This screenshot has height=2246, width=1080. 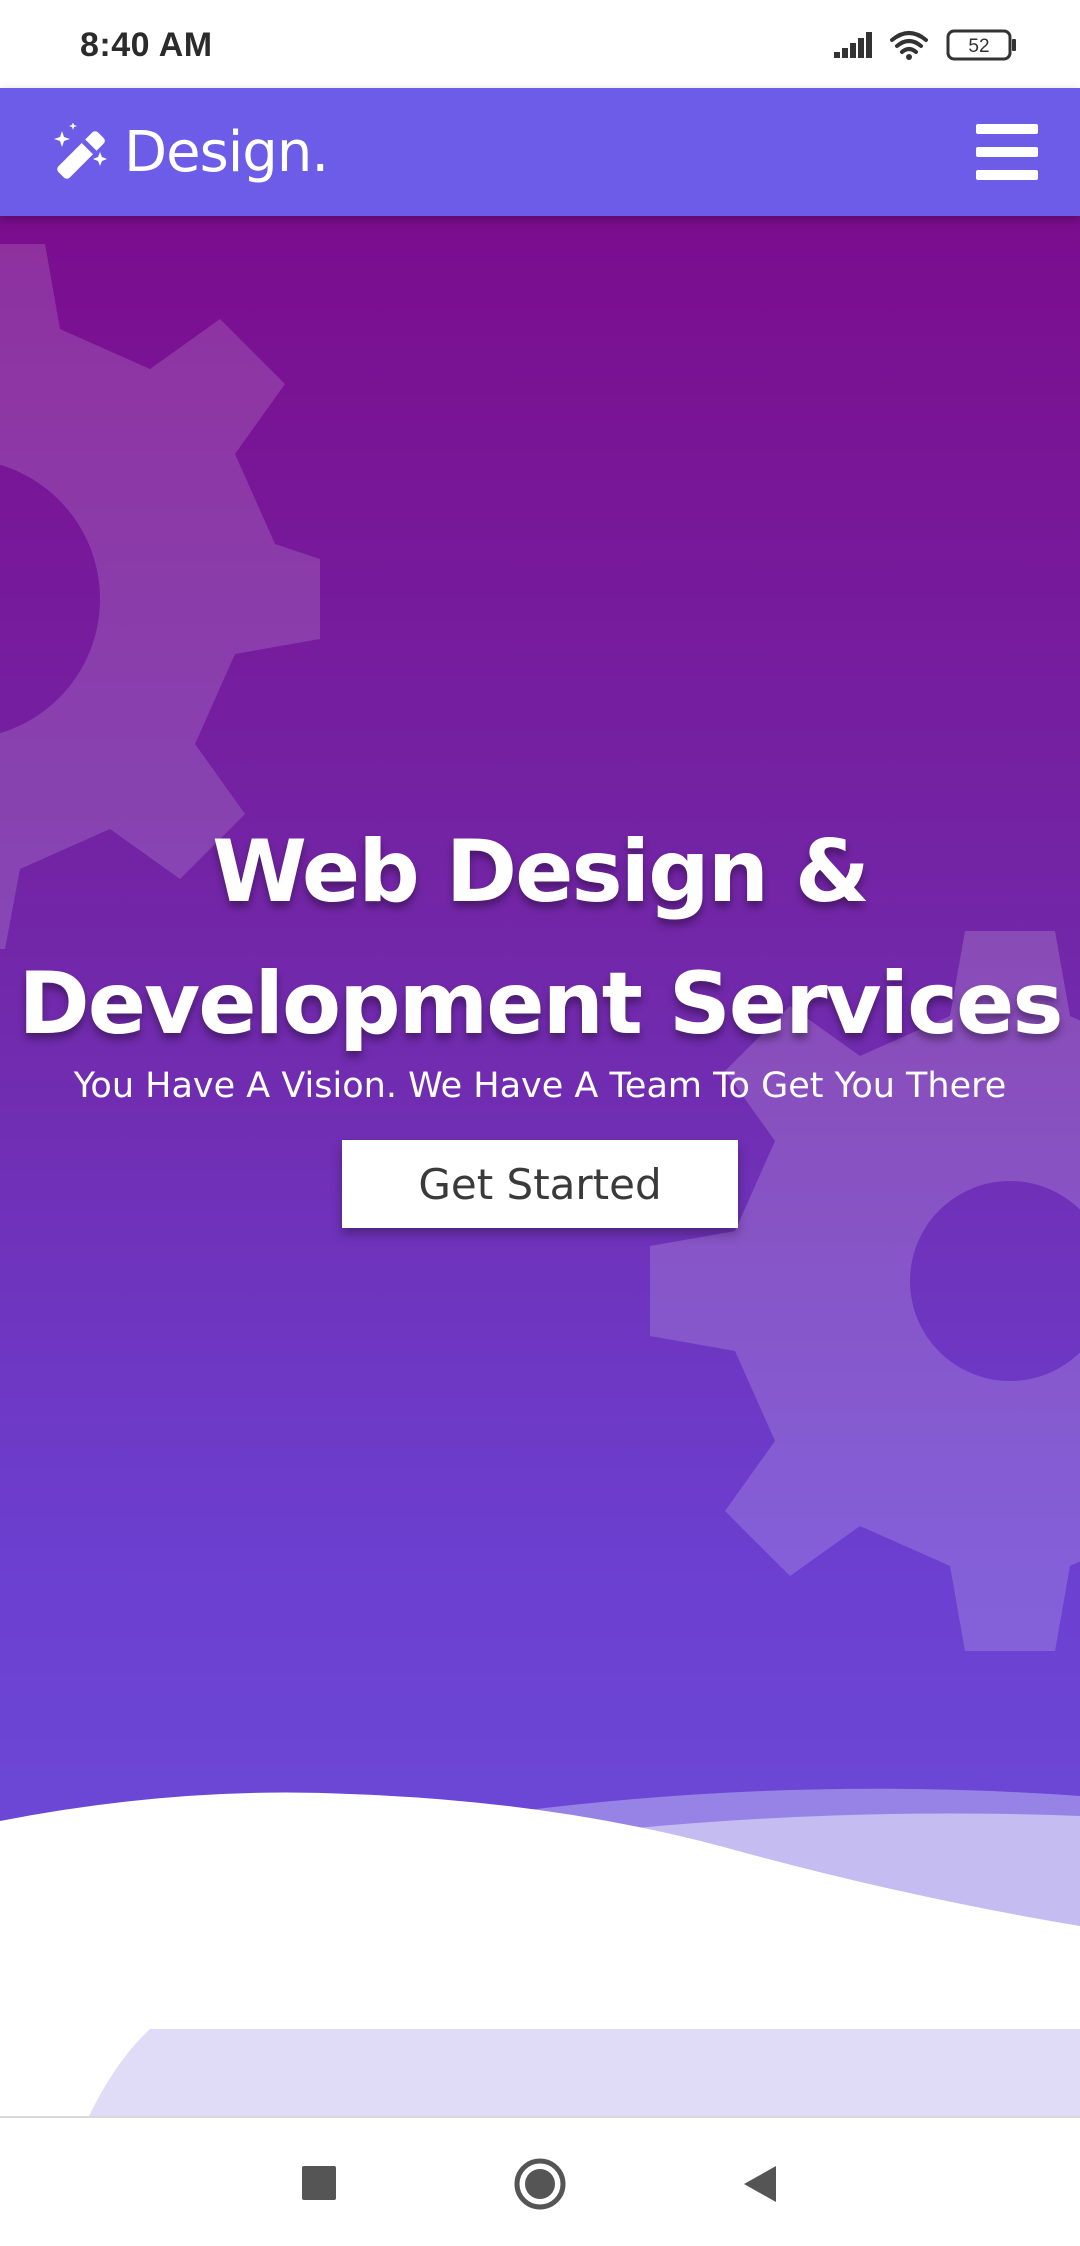 What do you see at coordinates (541, 872) in the screenshot?
I see `hero-title-line1: Web Design &` at bounding box center [541, 872].